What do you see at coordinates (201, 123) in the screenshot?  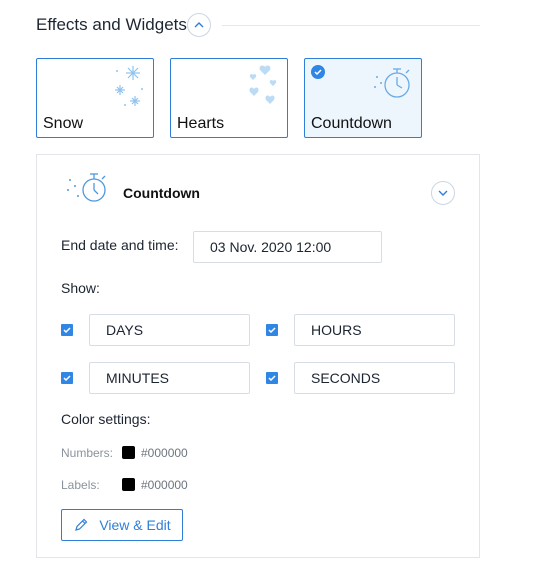 I see `effect-label-hearts: Hearts` at bounding box center [201, 123].